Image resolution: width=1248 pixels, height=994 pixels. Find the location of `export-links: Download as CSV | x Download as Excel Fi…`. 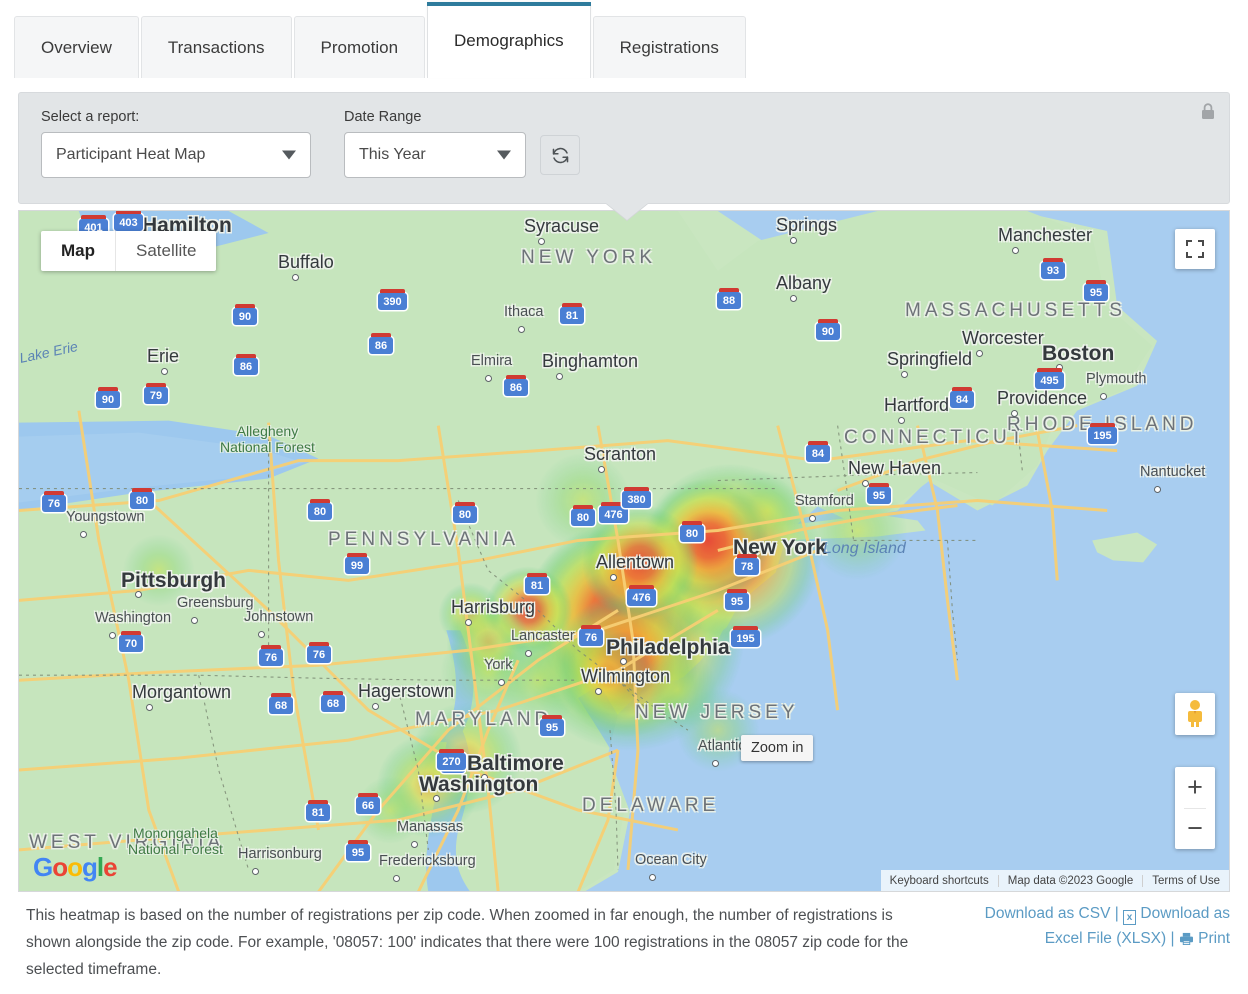

export-links: Download as CSV | x Download as Excel Fi… is located at coordinates (1090, 927).